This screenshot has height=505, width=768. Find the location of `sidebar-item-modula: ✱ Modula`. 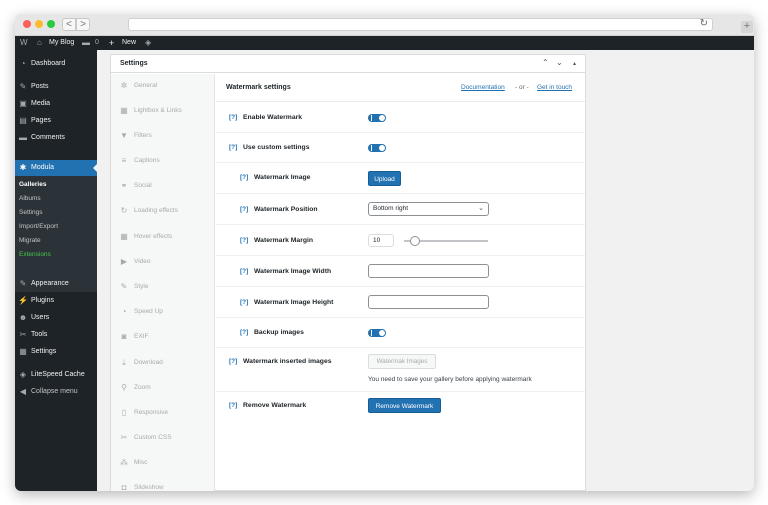

sidebar-item-modula: ✱ Modula is located at coordinates (56, 168).